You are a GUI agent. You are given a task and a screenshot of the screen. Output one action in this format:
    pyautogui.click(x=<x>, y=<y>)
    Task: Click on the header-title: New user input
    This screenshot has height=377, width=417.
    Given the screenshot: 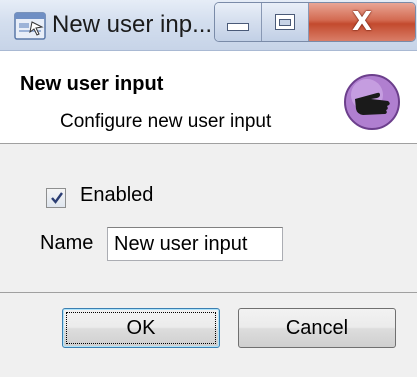 What is the action you would take?
    pyautogui.click(x=92, y=84)
    